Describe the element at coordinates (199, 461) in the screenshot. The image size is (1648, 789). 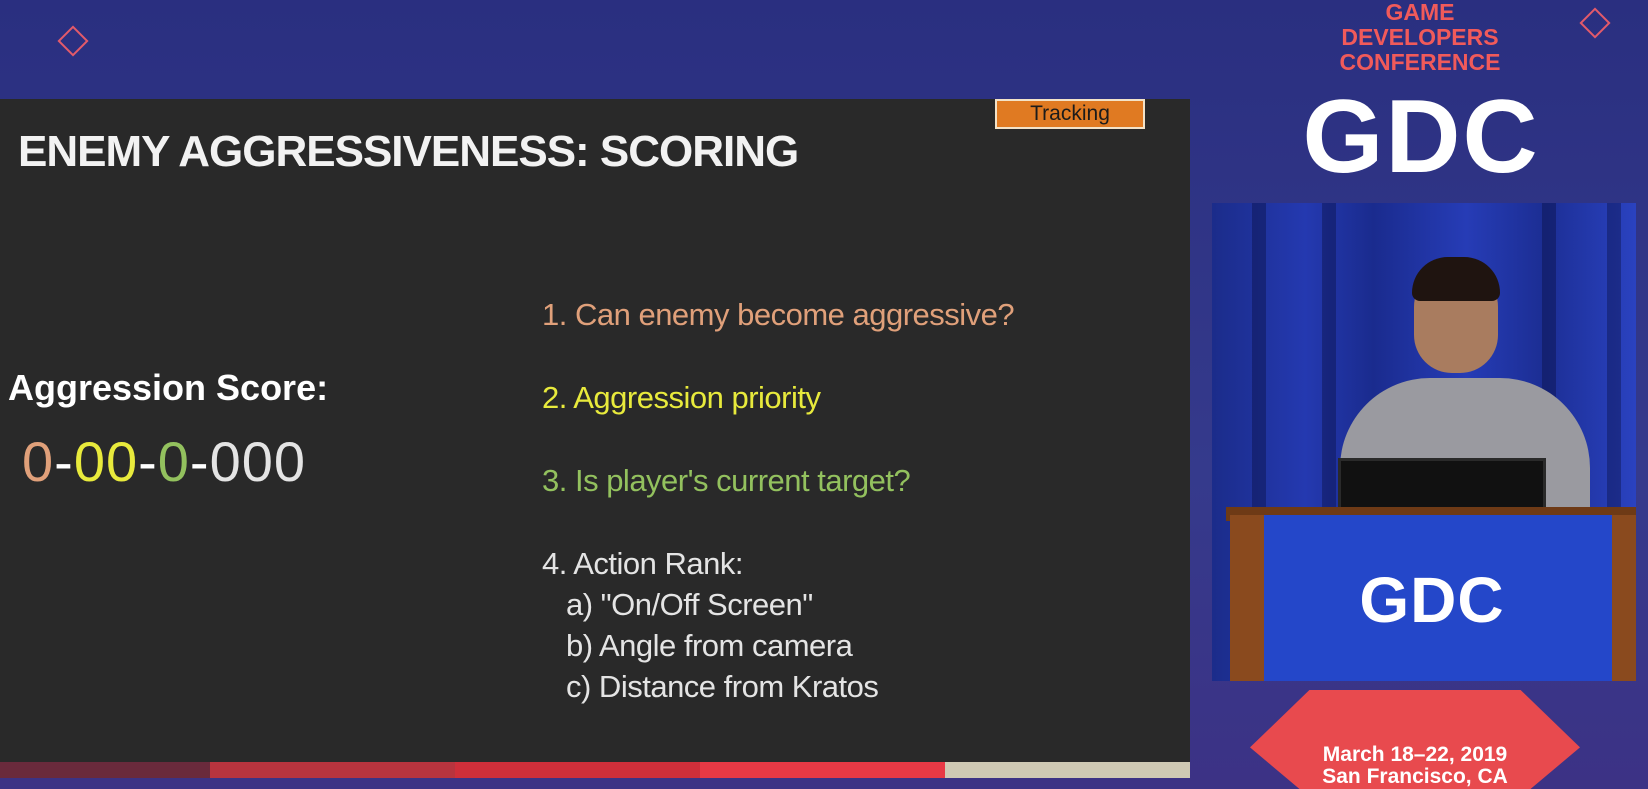
I see `score-dash-3: -` at that location.